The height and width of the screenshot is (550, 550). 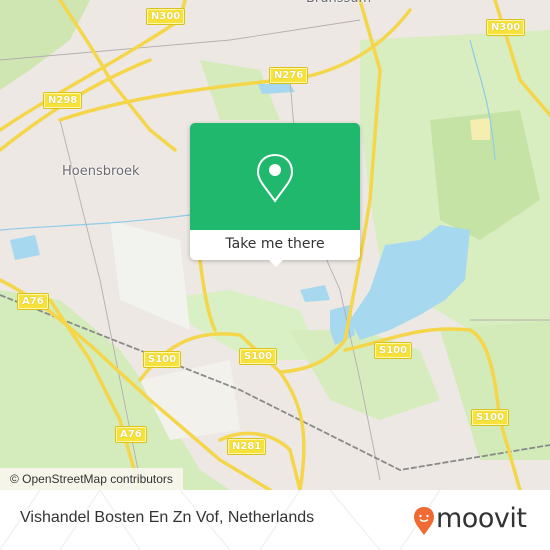 I want to click on place-label: Brunssum, so click(x=338, y=3).